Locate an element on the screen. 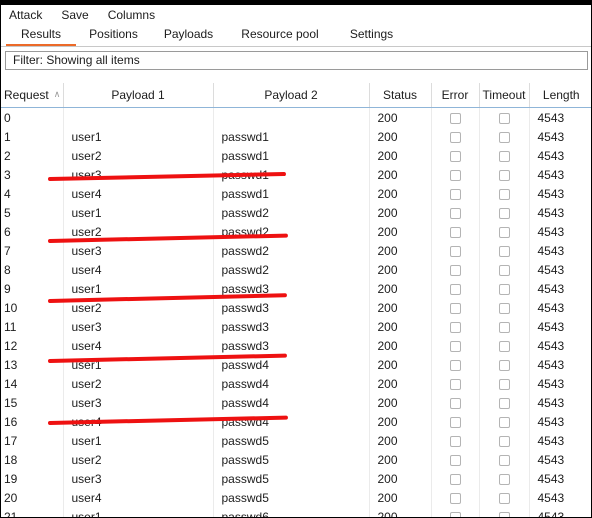 The image size is (592, 518). table-row: 14 user2 passwd4 200 4543 is located at coordinates (296, 383).